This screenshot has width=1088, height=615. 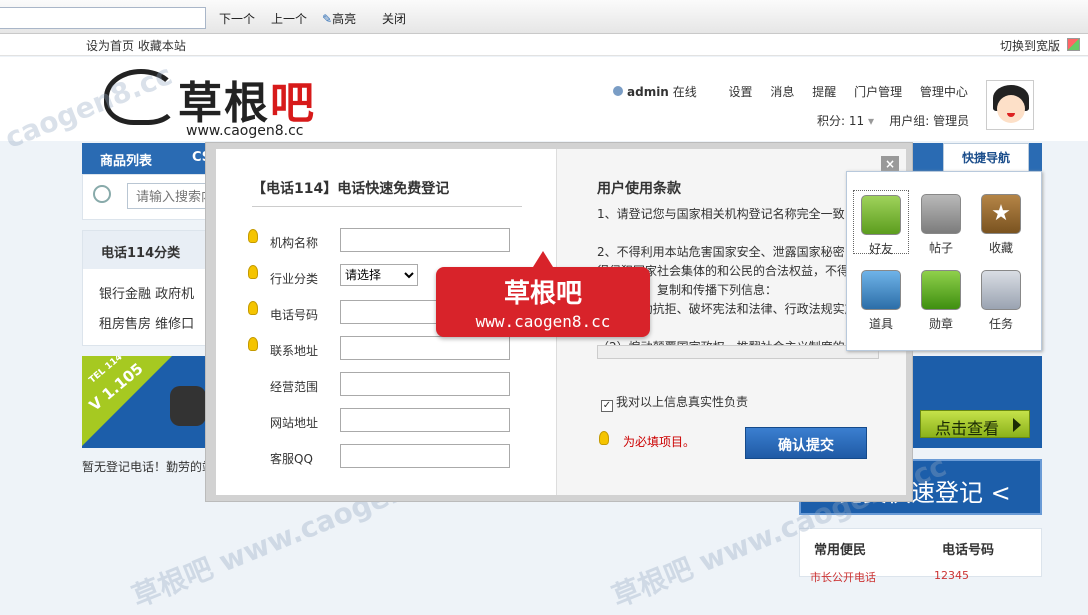 I want to click on submit-button: 确认提交, so click(x=806, y=443).